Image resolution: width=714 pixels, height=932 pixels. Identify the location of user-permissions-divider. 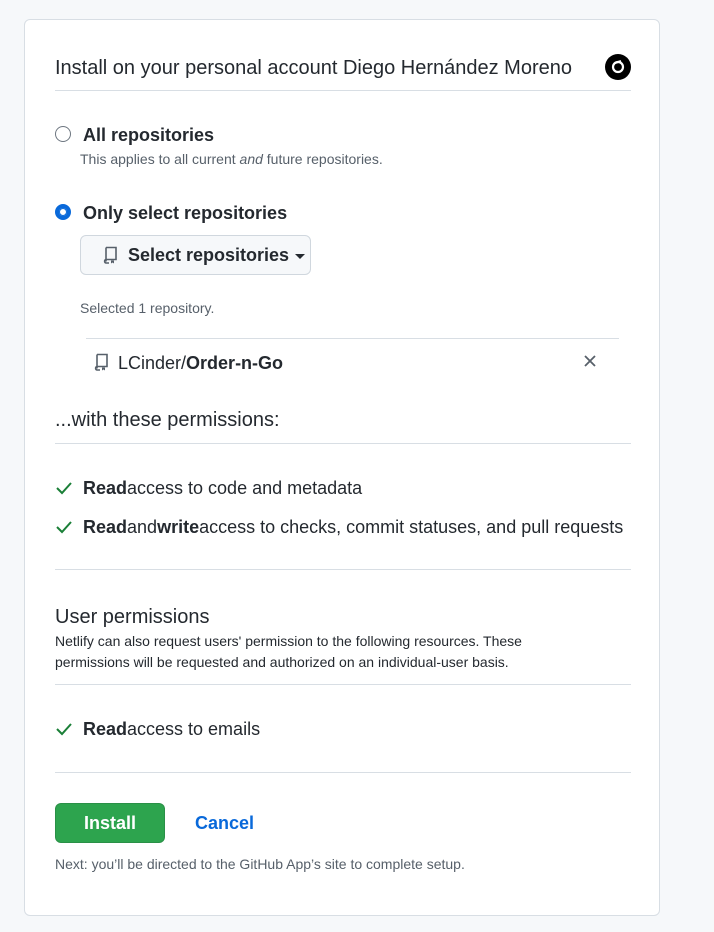
(343, 684).